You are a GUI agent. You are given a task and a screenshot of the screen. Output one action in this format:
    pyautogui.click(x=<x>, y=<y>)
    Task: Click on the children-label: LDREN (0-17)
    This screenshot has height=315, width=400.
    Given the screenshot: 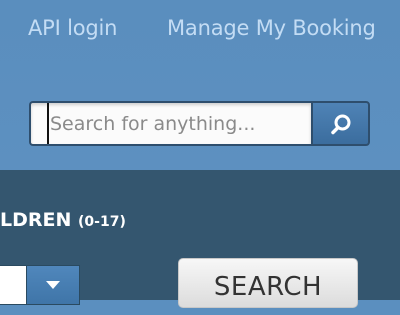 What is the action you would take?
    pyautogui.click(x=63, y=221)
    